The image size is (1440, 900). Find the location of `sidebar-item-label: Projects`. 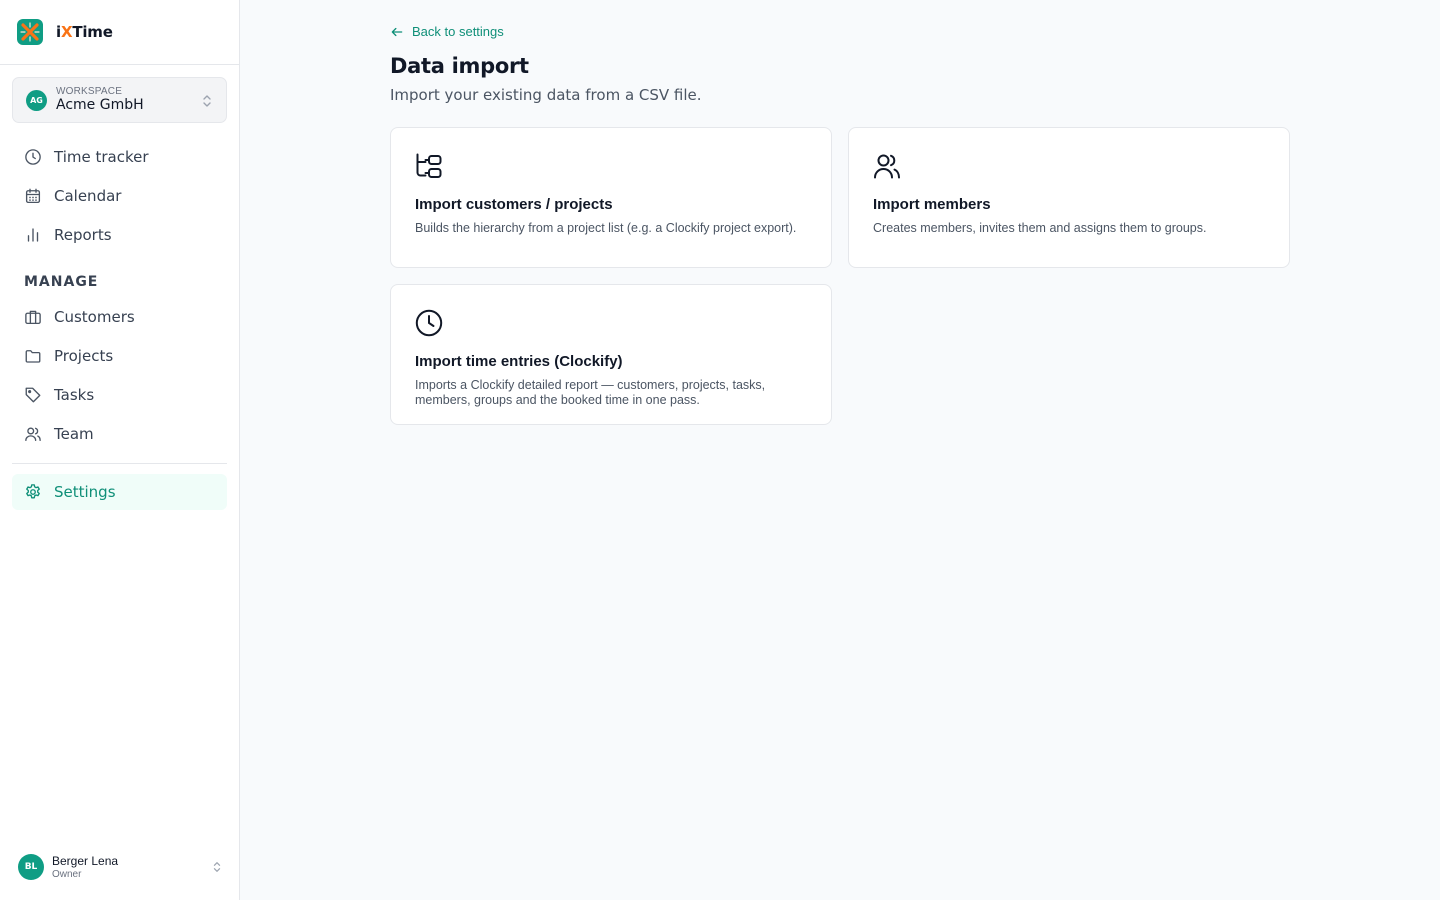

sidebar-item-label: Projects is located at coordinates (84, 356).